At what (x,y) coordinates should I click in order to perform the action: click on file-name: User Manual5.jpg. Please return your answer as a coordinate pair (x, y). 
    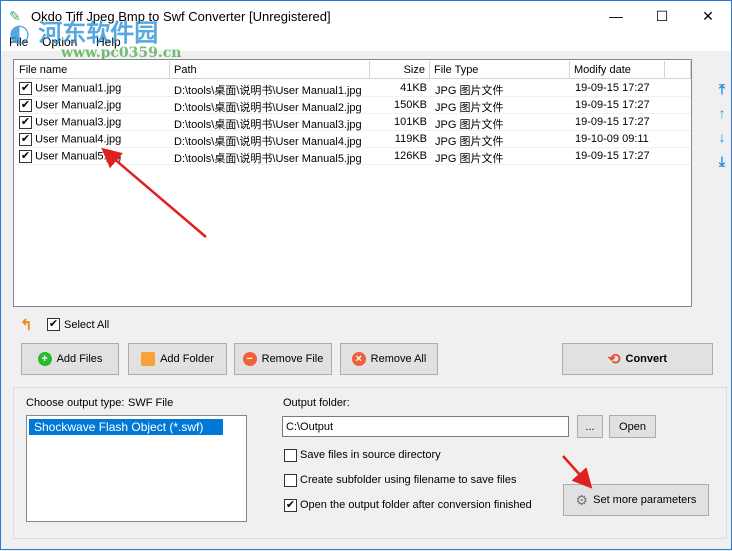
    Looking at the image, I should click on (78, 156).